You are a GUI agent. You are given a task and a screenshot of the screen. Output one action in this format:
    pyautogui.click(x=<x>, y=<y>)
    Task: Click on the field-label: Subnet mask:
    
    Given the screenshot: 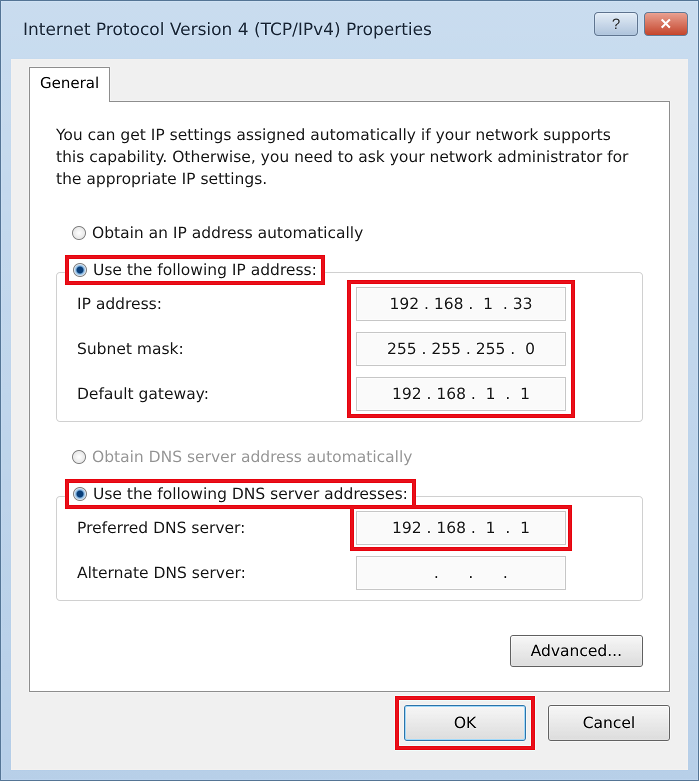 What is the action you would take?
    pyautogui.click(x=131, y=349)
    